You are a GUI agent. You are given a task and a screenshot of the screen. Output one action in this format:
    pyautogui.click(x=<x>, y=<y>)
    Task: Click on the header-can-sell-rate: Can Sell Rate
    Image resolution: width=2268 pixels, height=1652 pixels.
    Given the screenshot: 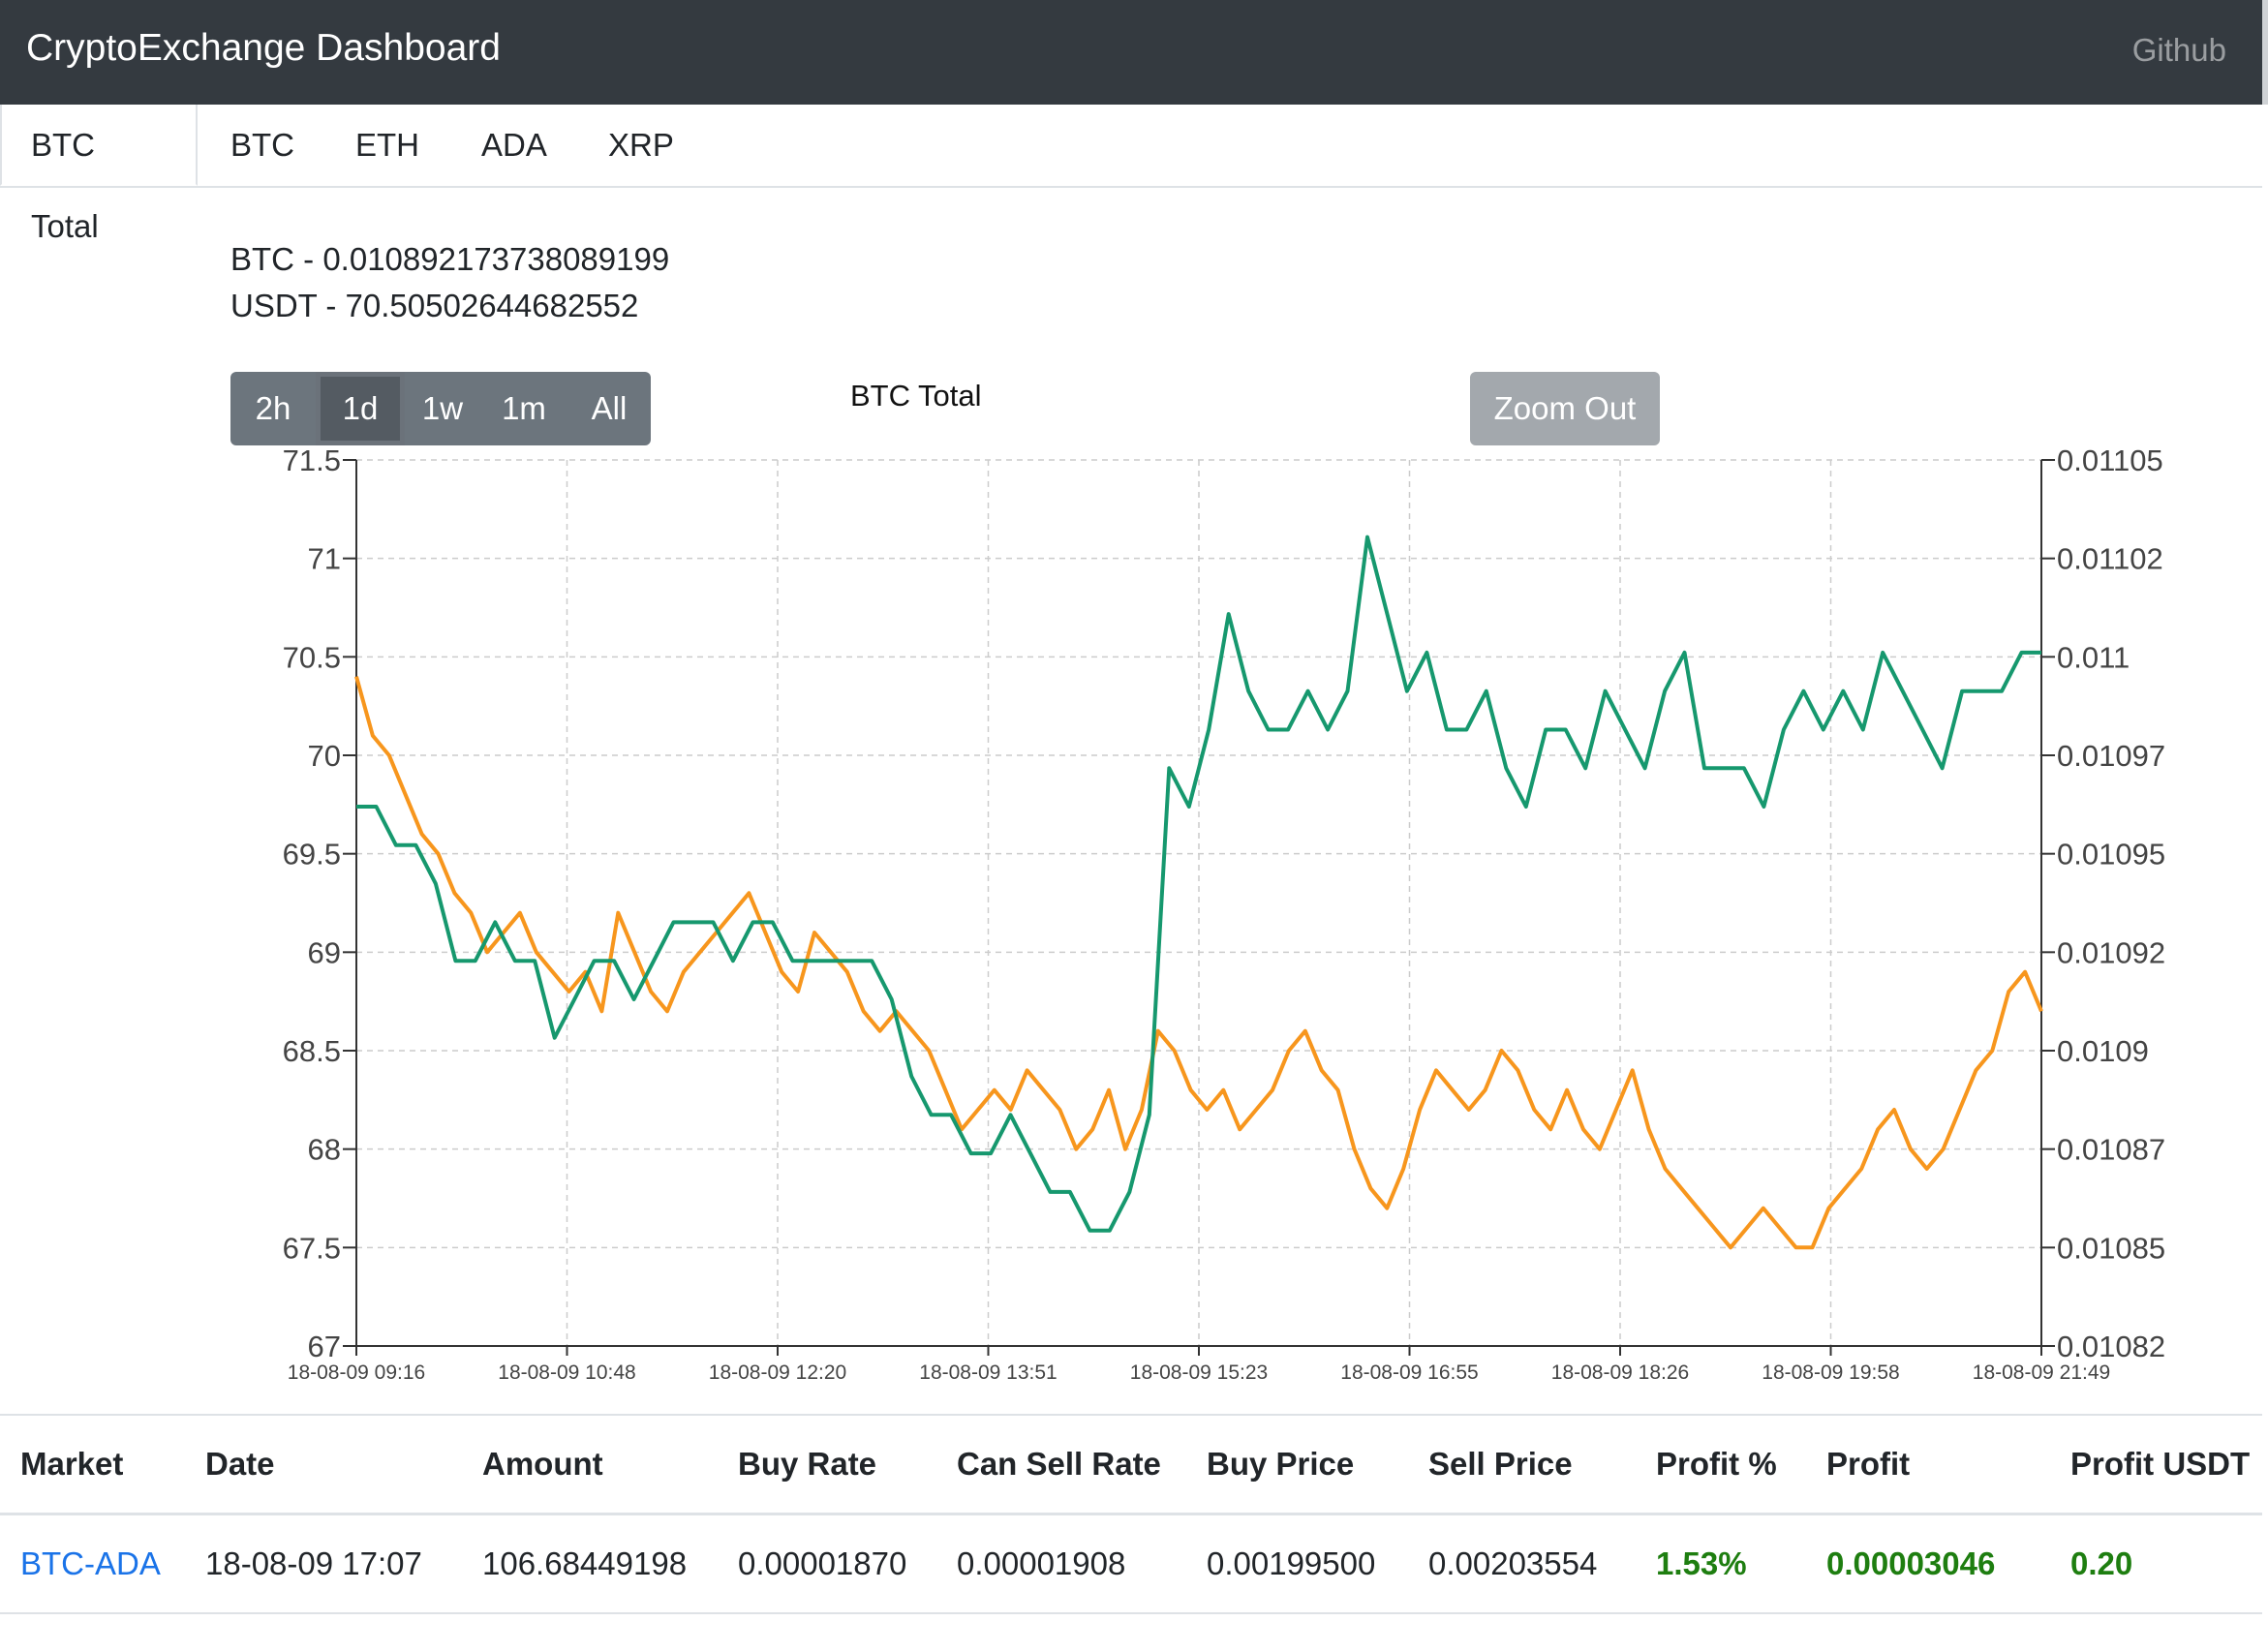 What is the action you would take?
    pyautogui.click(x=1061, y=1464)
    